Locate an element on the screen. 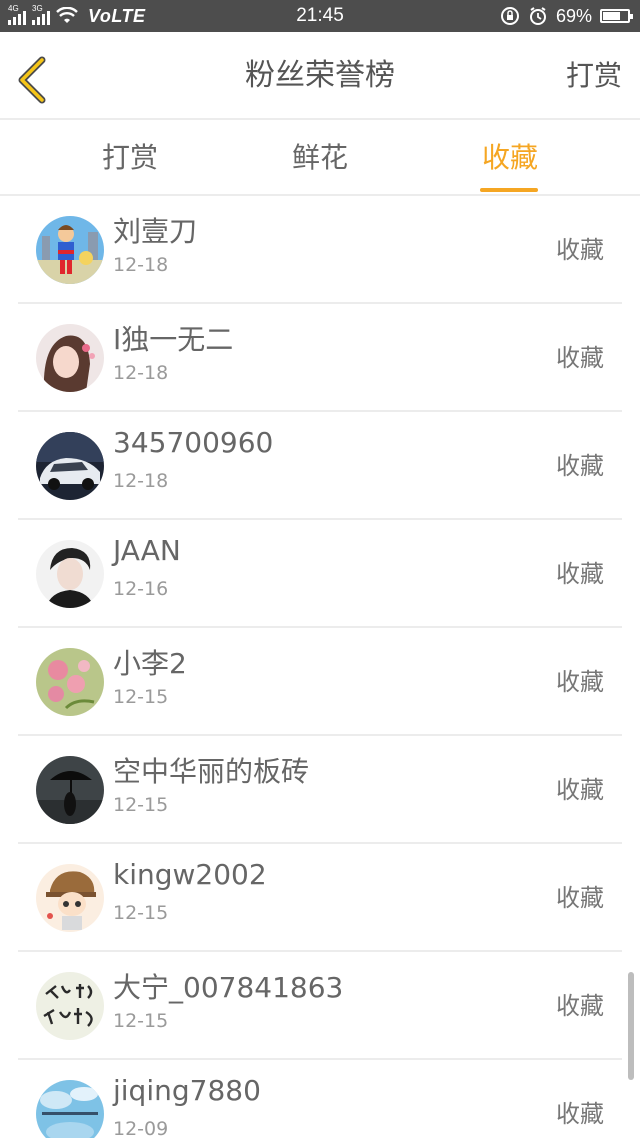 This screenshot has width=640, height=1138. username: I独一无二 is located at coordinates (173, 339).